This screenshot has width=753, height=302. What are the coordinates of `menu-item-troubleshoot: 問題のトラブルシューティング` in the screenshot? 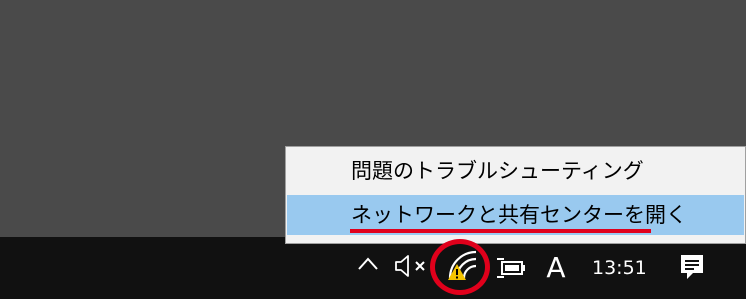 It's located at (515, 171).